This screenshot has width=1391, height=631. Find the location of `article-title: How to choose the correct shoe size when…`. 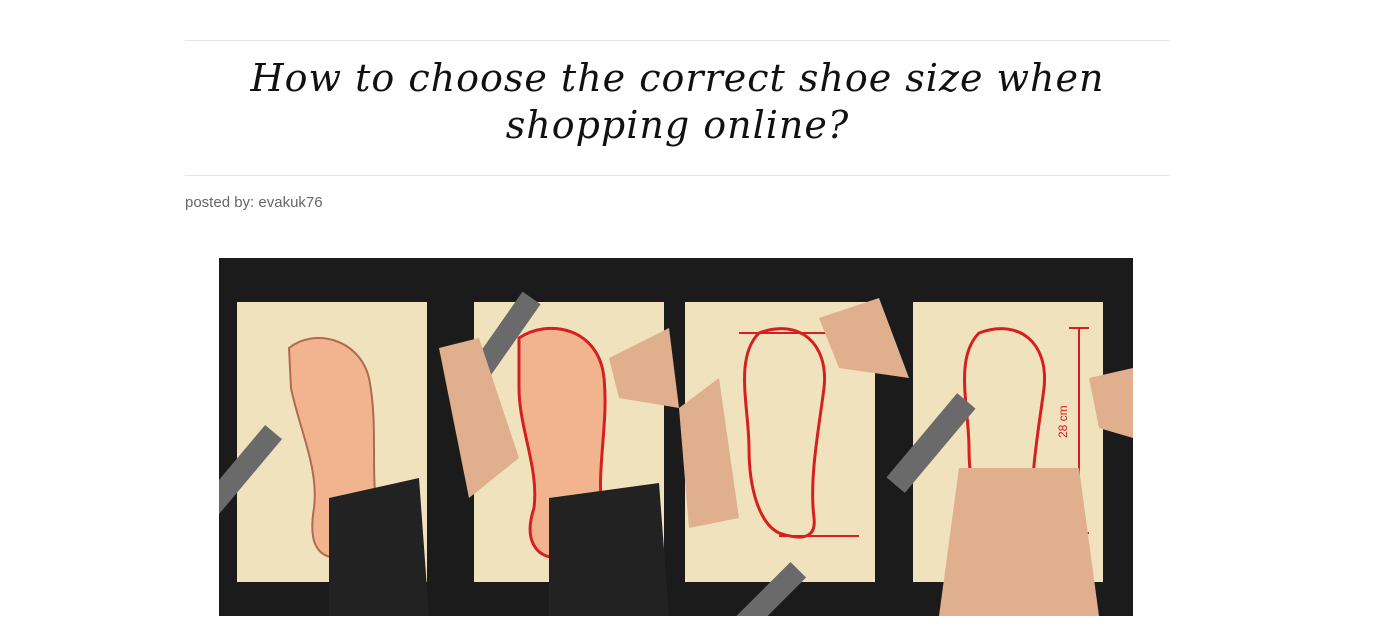

article-title: How to choose the correct shoe size when… is located at coordinates (677, 101).